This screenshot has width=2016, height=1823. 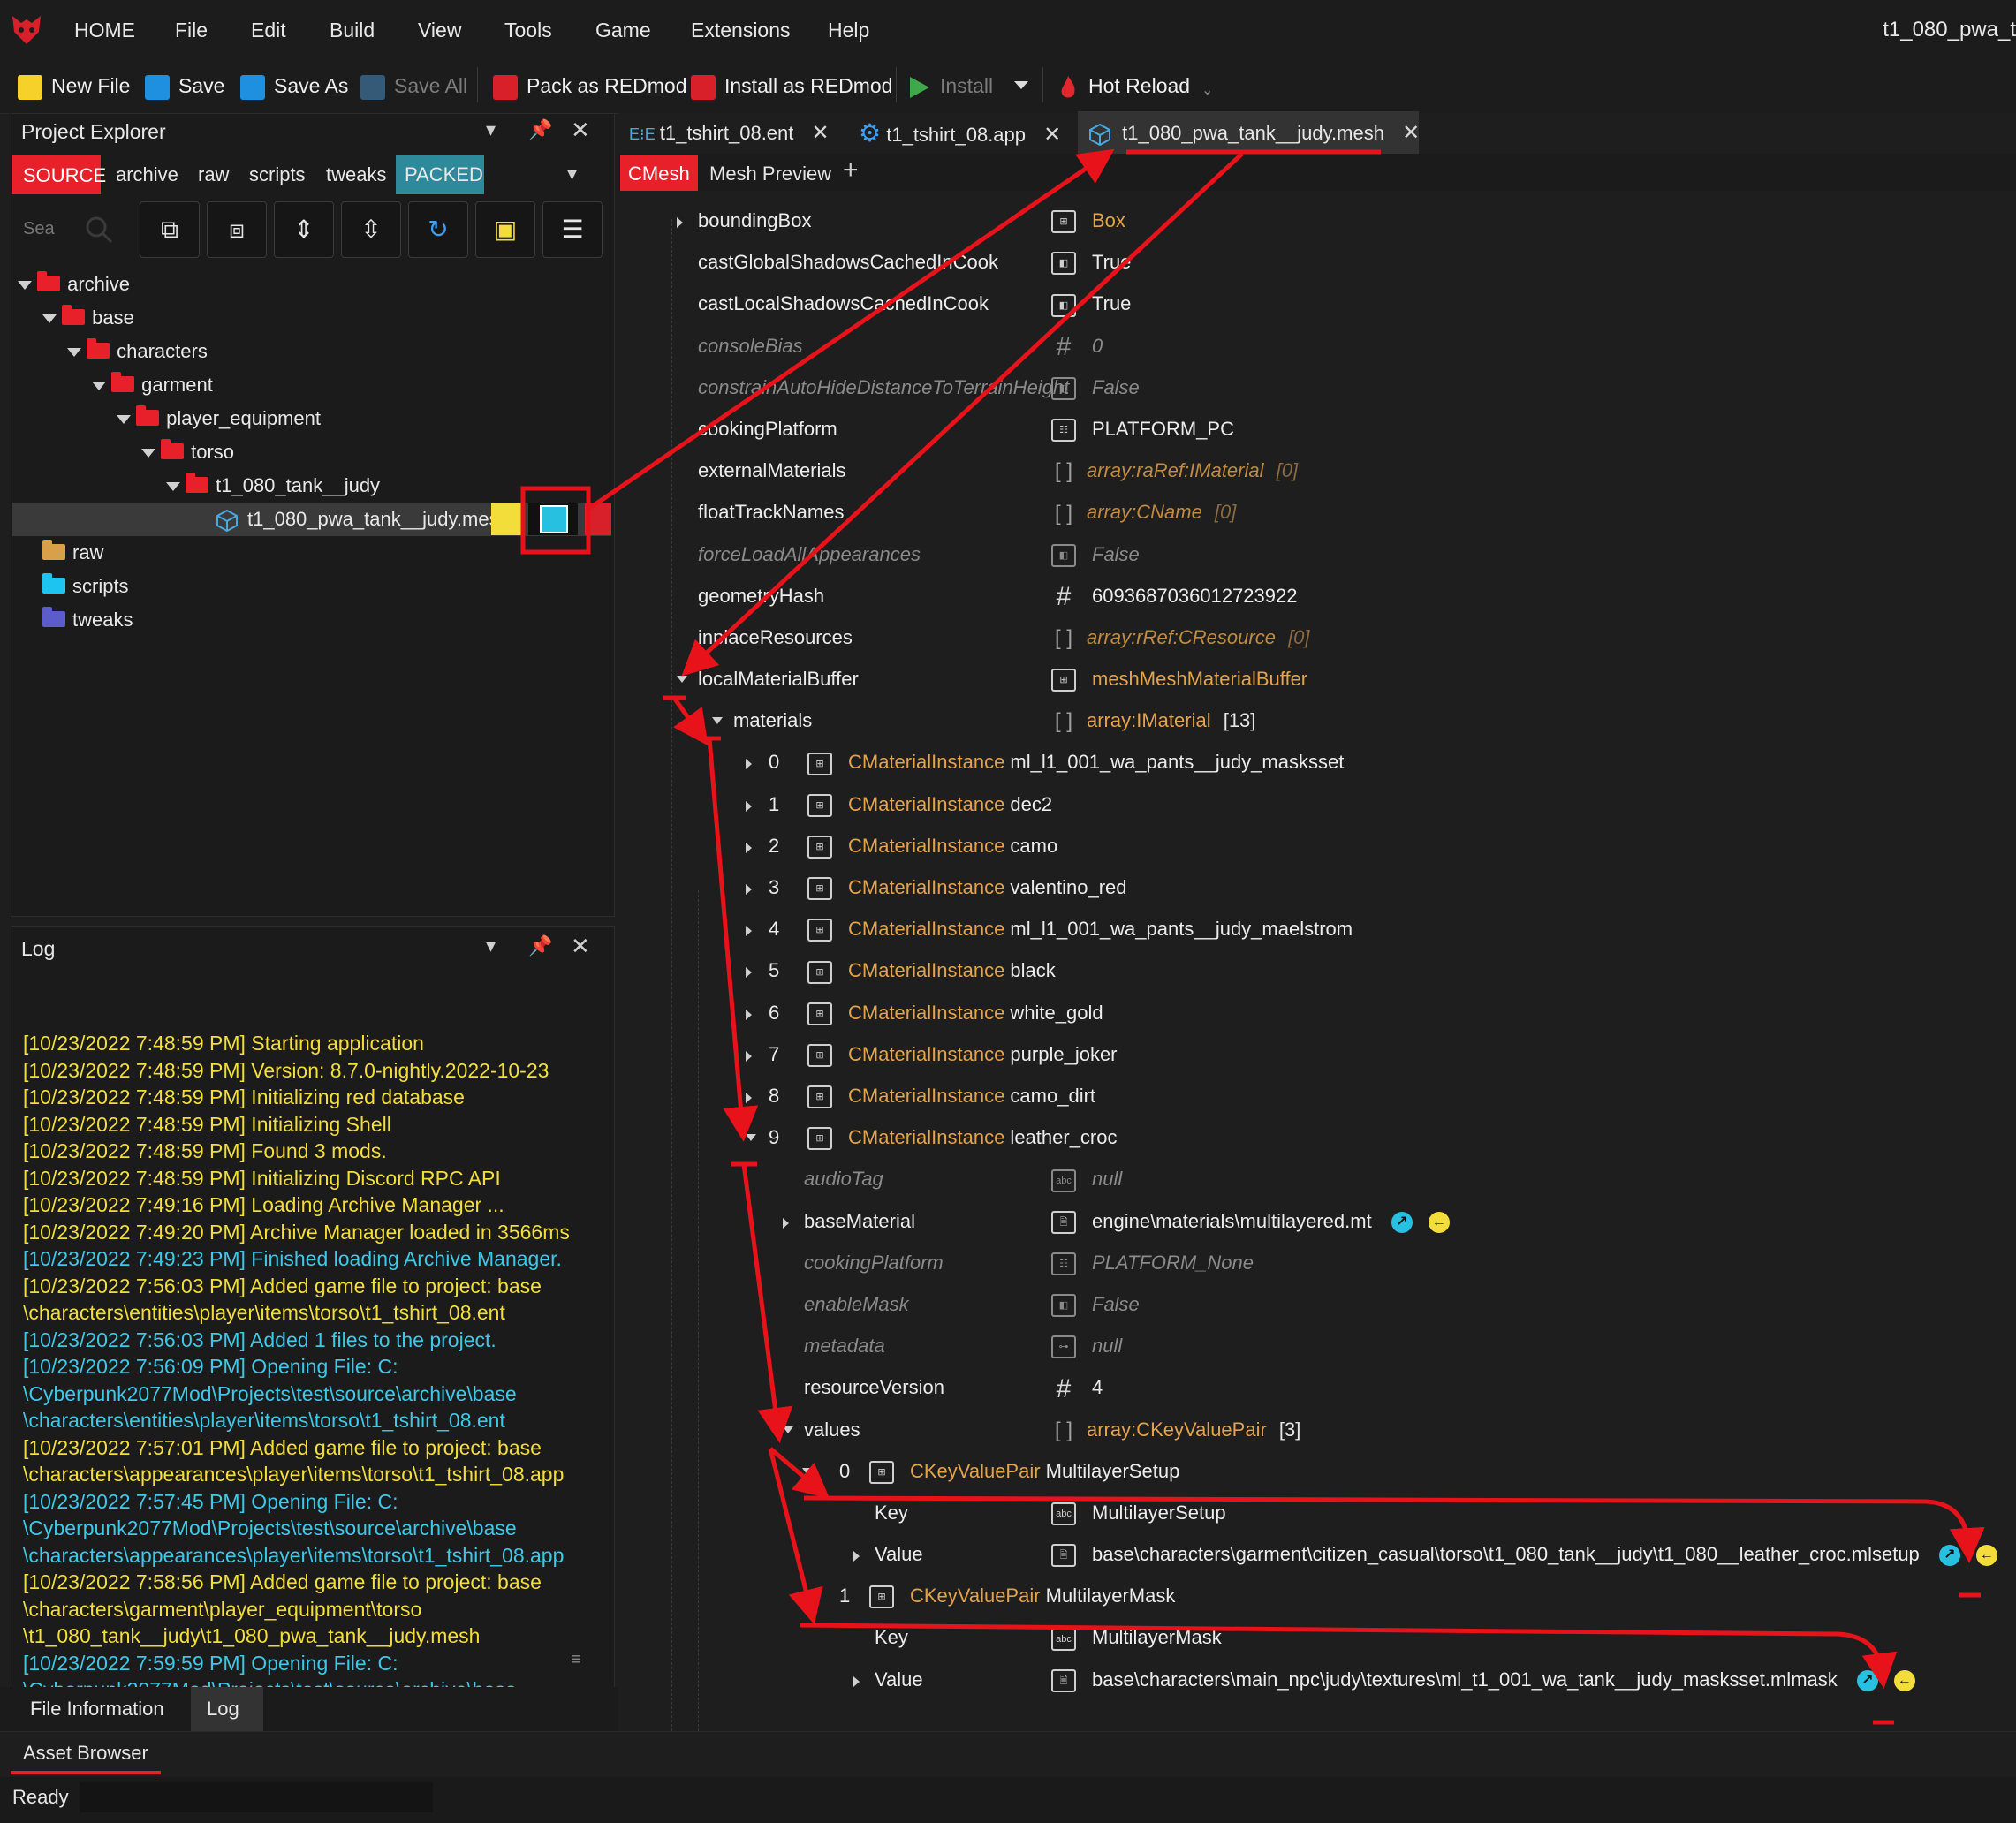 I want to click on collapse-children-button: ⇳, so click(x=371, y=229).